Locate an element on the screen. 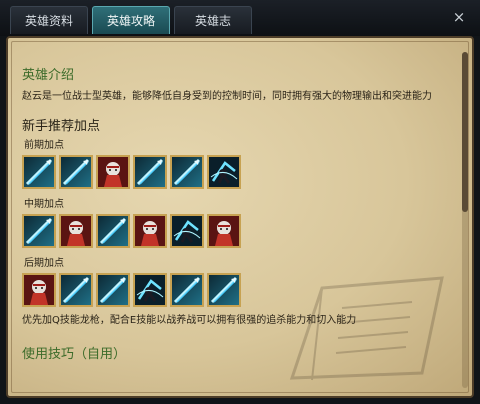  phase-early: 前期加点 is located at coordinates (237, 162).